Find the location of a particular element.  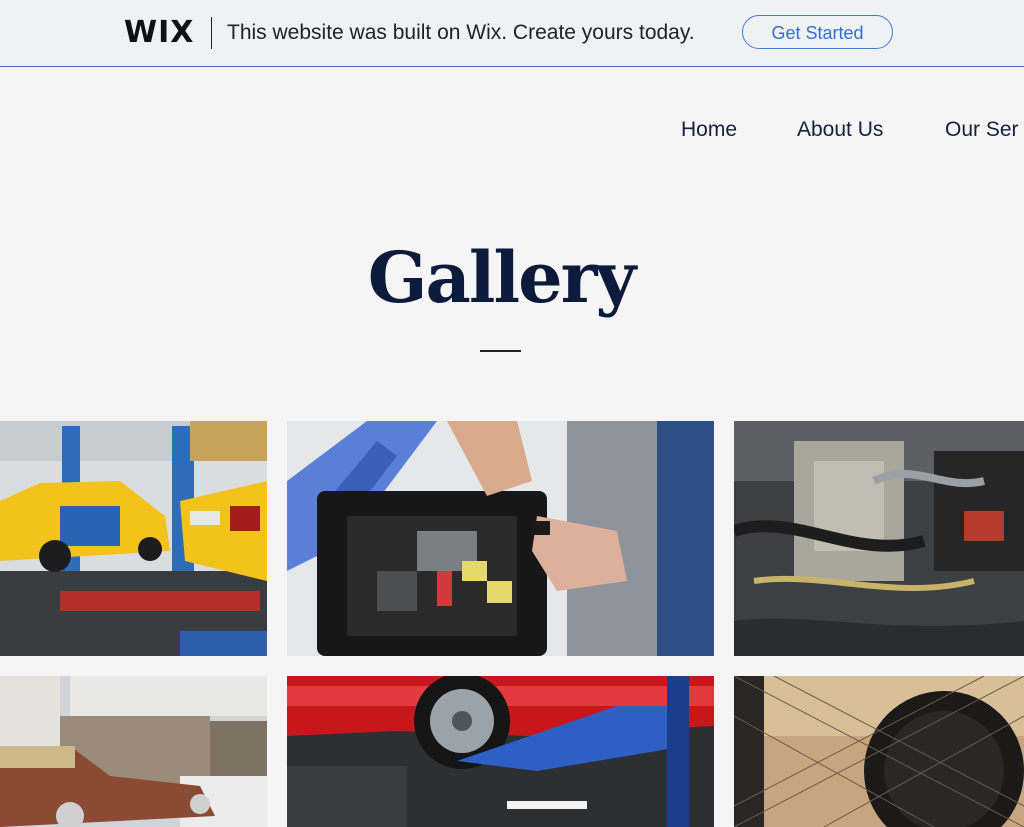

get-started-button: Get Started is located at coordinates (817, 32).